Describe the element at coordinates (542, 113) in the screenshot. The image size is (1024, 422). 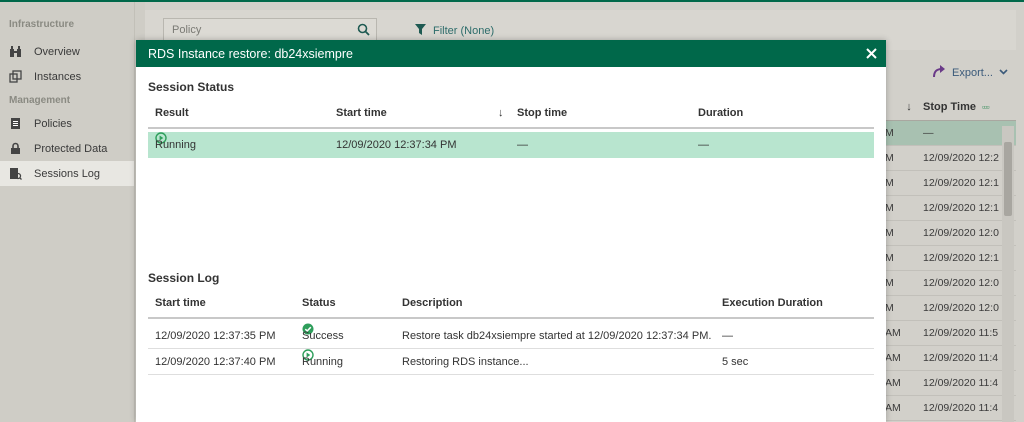
I see `column-header-stop-time: Stop time` at that location.